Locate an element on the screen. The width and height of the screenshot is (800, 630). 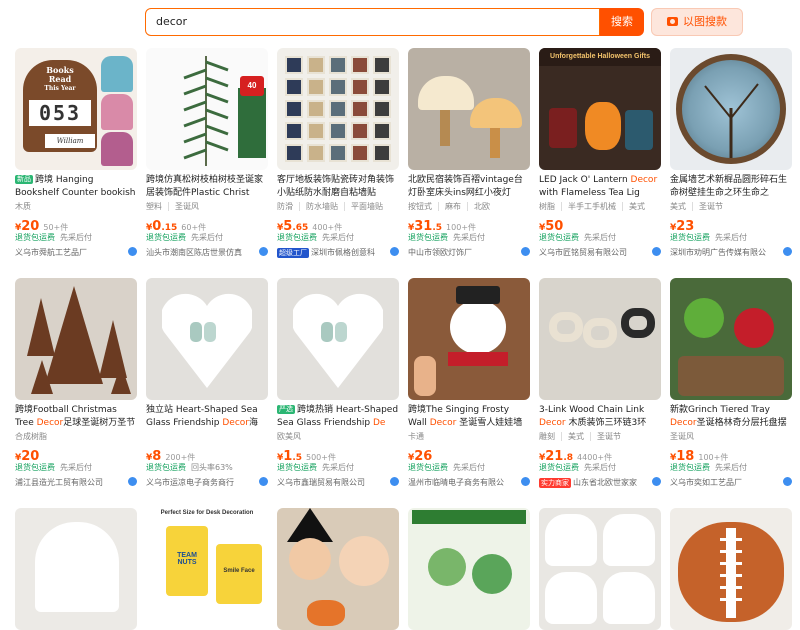
price-row: ¥21.8 4400+件 is located at coordinates (600, 454).